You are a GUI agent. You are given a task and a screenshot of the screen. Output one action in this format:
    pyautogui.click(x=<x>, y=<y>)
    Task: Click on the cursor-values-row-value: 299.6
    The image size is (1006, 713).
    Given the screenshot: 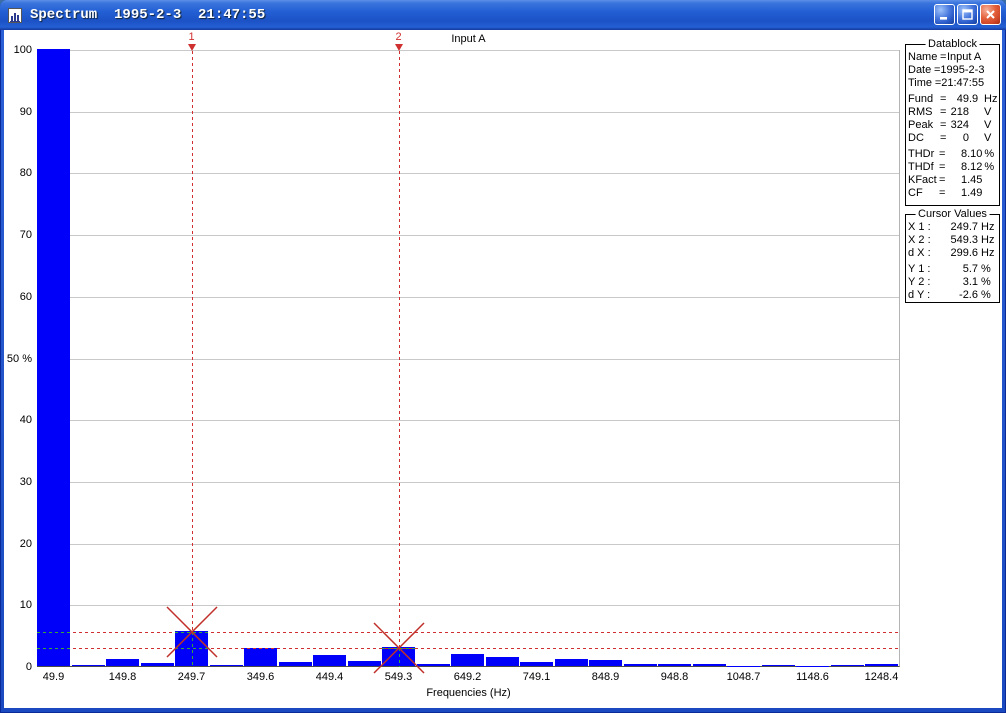 What is the action you would take?
    pyautogui.click(x=964, y=253)
    